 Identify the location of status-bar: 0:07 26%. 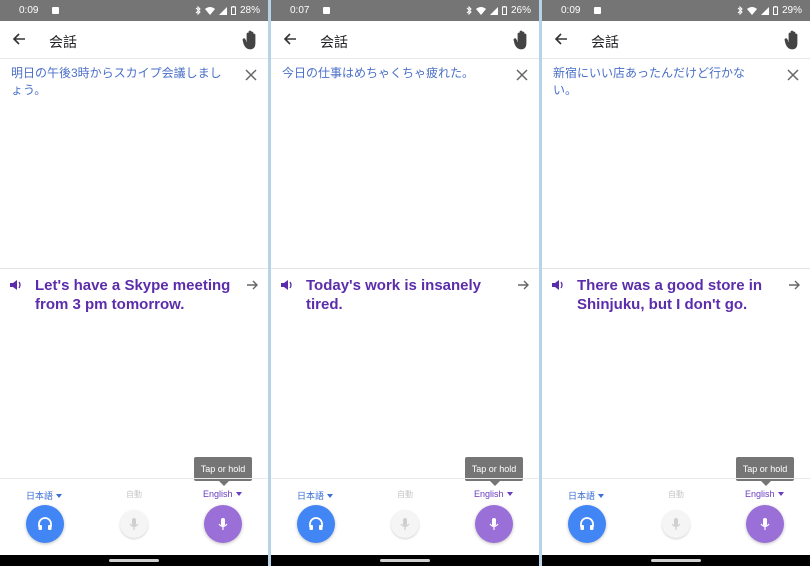
(405, 10).